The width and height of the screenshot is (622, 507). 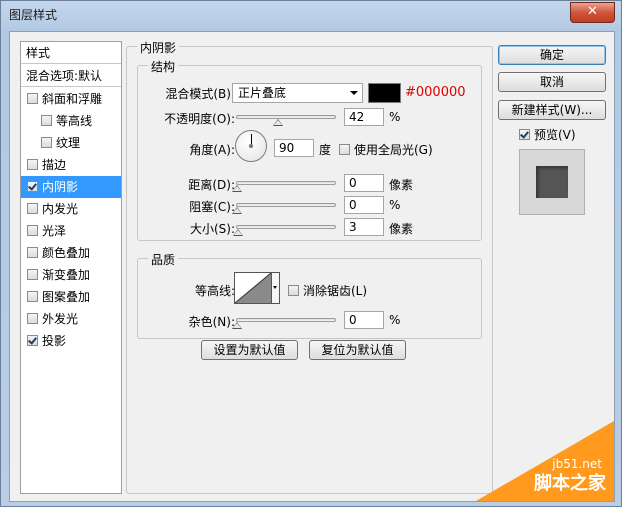 What do you see at coordinates (284, 230) in the screenshot?
I see `size-slider` at bounding box center [284, 230].